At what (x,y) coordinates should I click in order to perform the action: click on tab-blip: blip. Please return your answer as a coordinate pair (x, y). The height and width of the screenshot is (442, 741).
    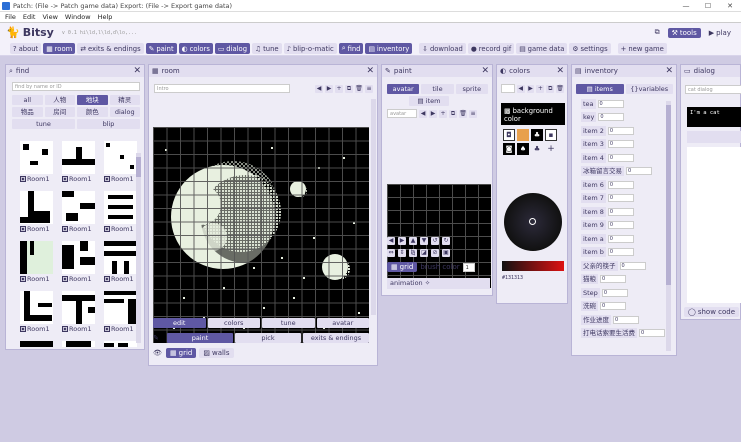
    Looking at the image, I should click on (108, 124).